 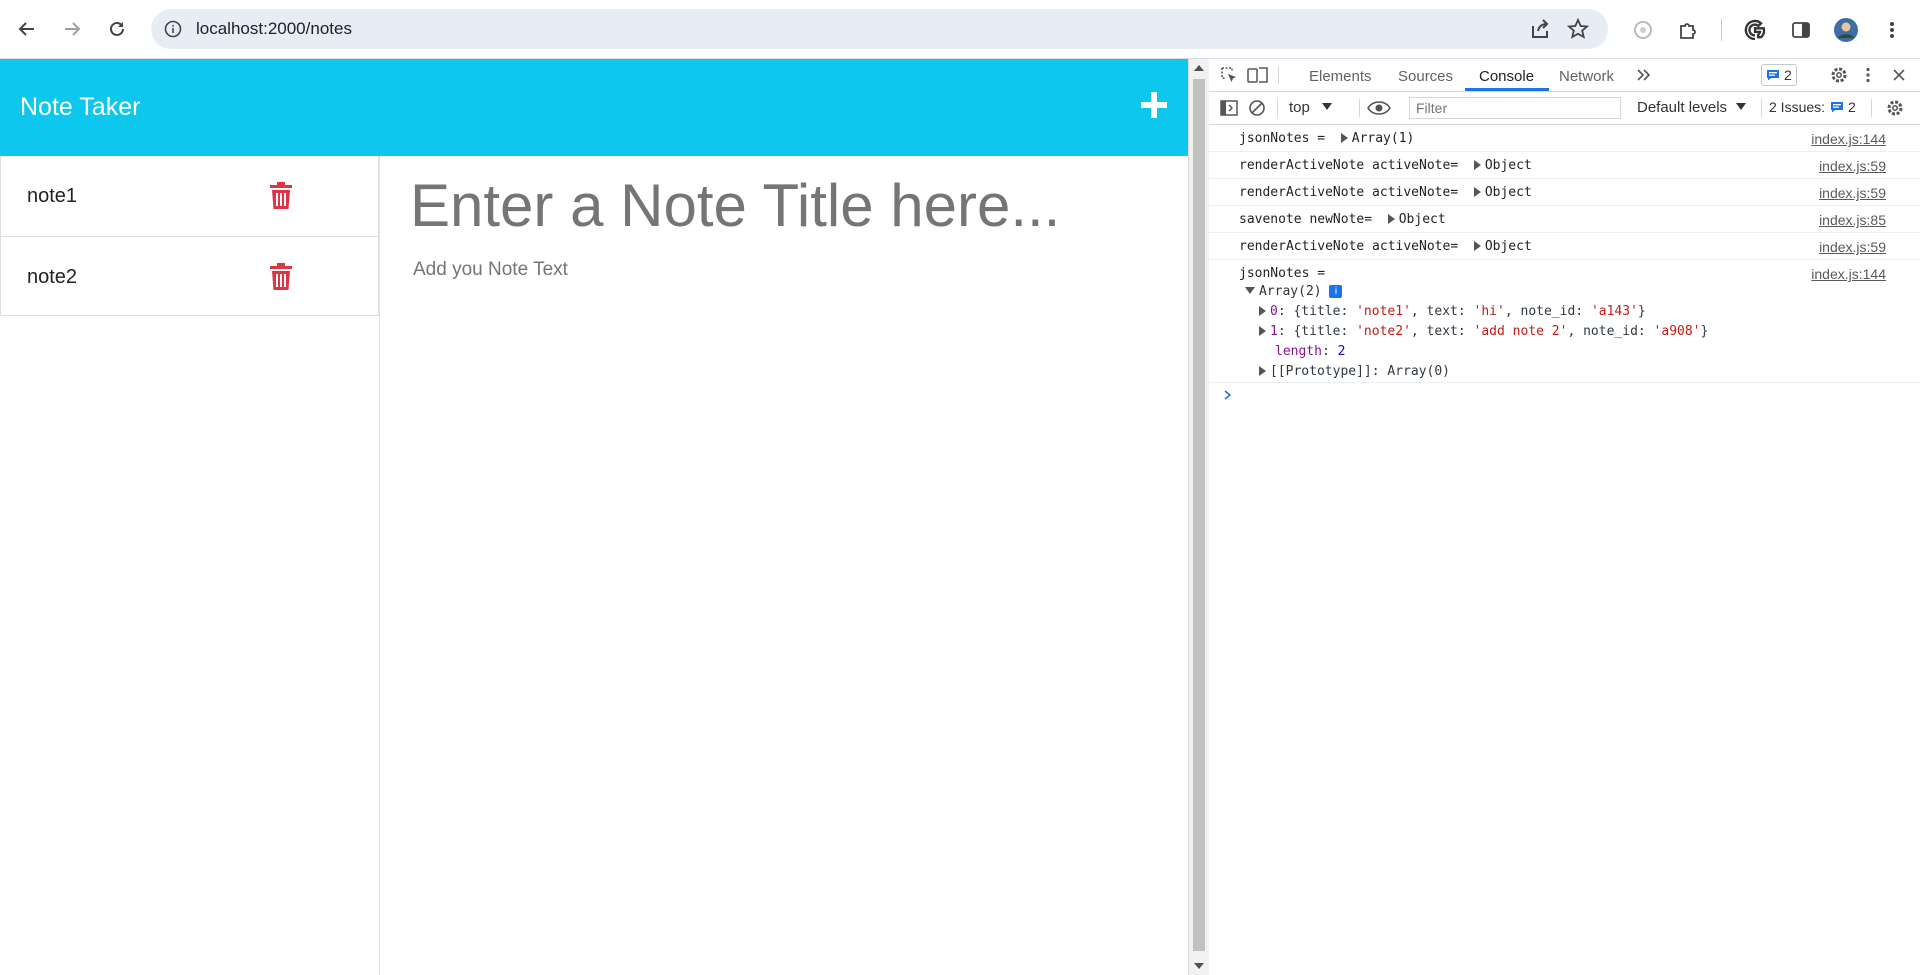 What do you see at coordinates (1788, 75) in the screenshot?
I see `messages-count: 2` at bounding box center [1788, 75].